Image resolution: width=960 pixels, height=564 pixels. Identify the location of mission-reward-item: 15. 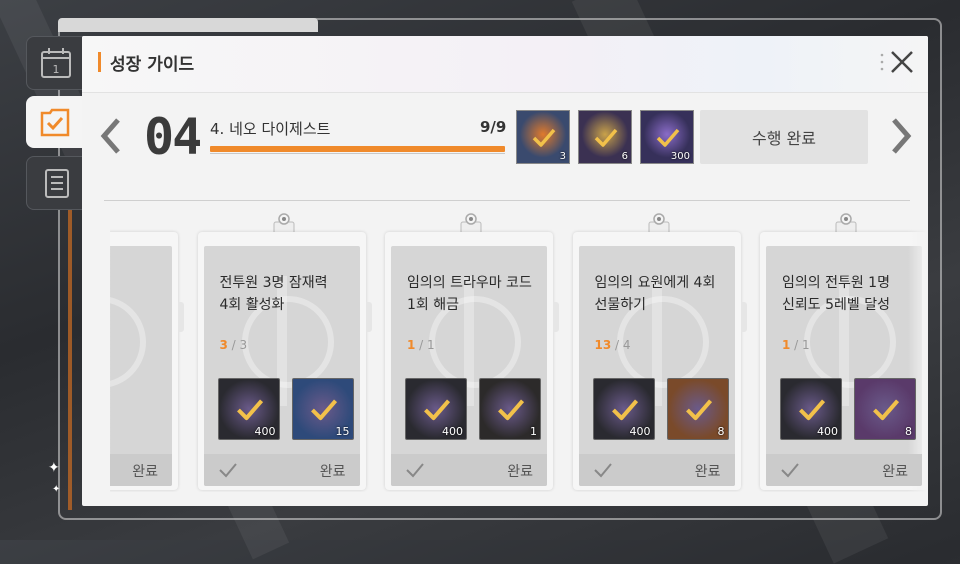
(322, 409).